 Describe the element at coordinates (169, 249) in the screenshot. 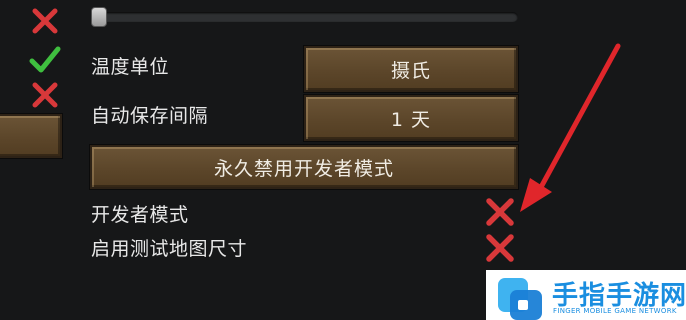

I see `test-map-sizes-label: 启用测试地图尺寸` at that location.